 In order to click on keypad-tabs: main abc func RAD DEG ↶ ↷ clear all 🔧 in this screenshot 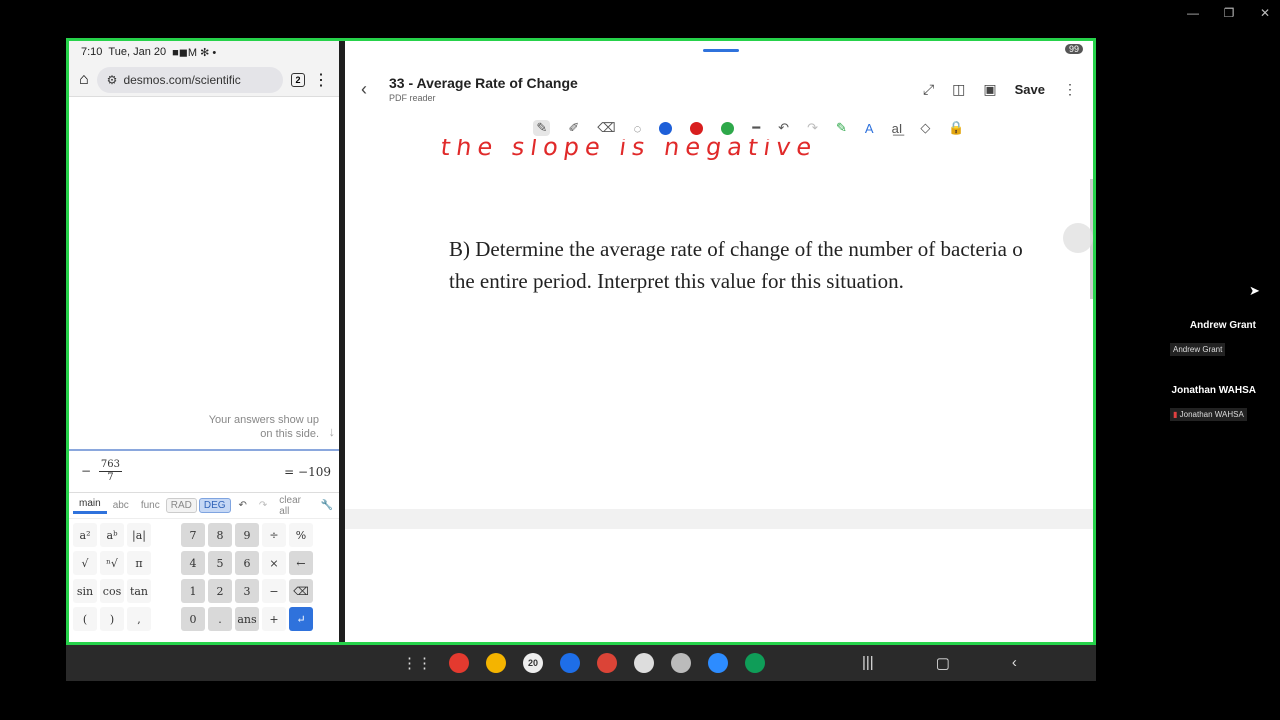, I will do `click(204, 506)`.